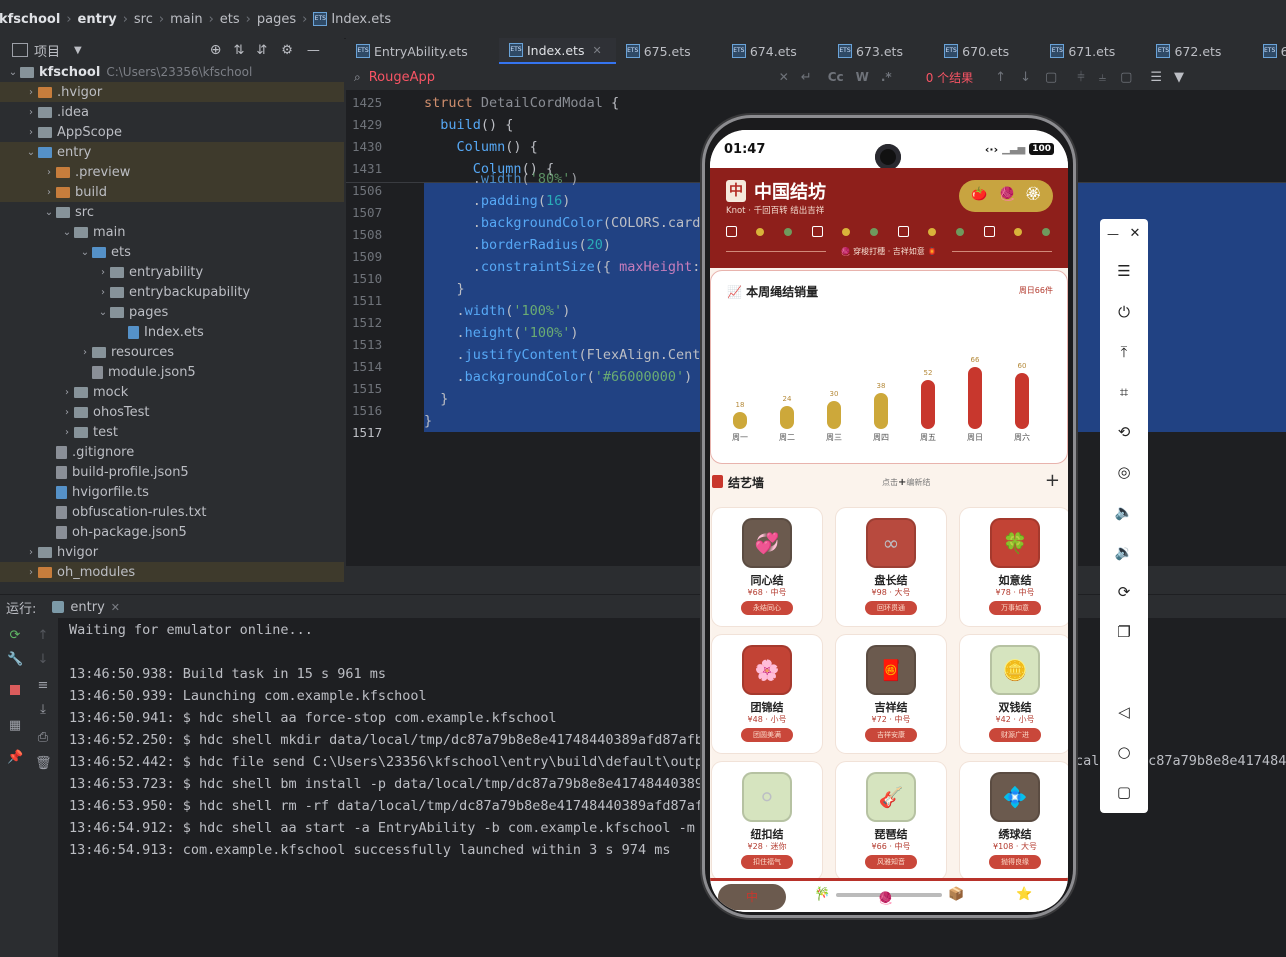 The height and width of the screenshot is (957, 1286). I want to click on knot-card: 💠 绣球结 ¥108 · 大号 抛得良缘, so click(1014, 821).